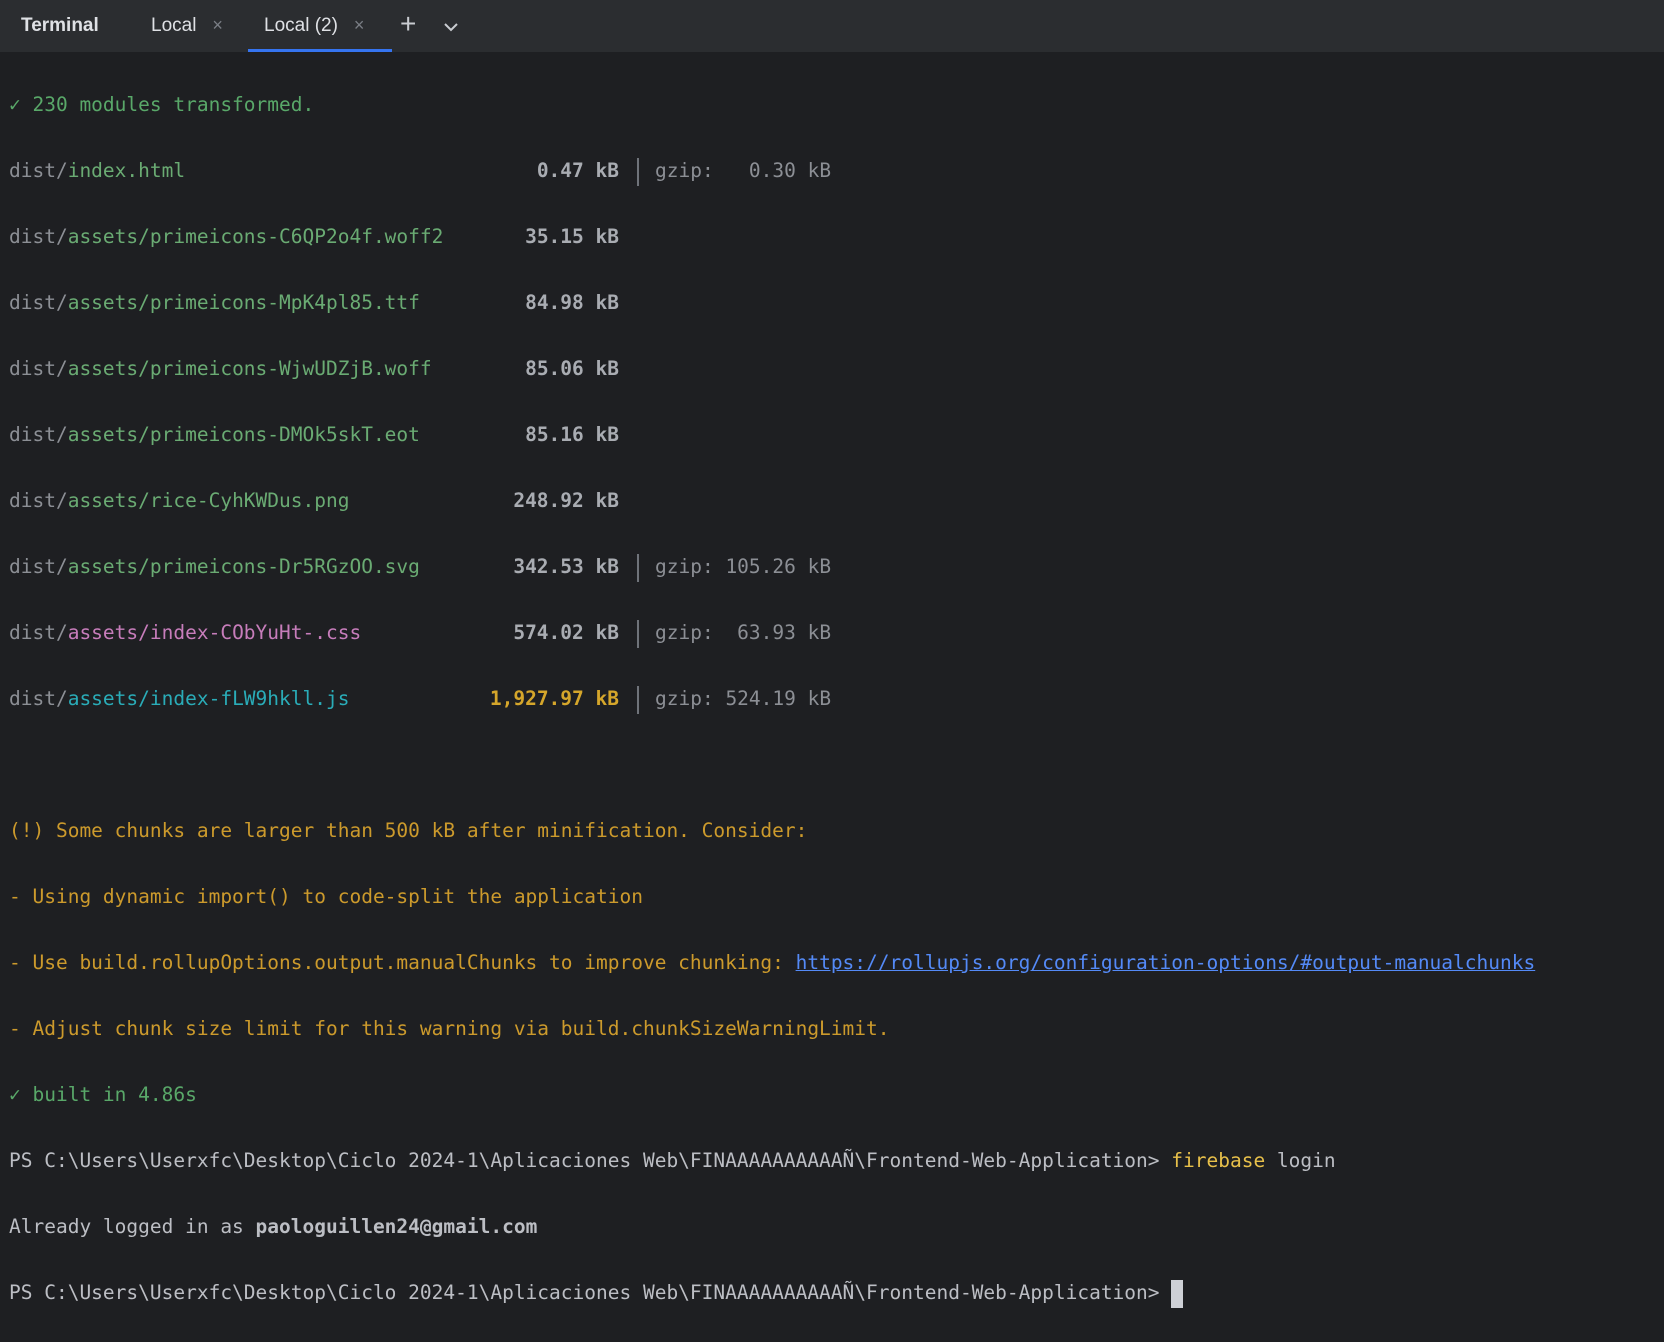  I want to click on tab-label: Local, so click(174, 25).